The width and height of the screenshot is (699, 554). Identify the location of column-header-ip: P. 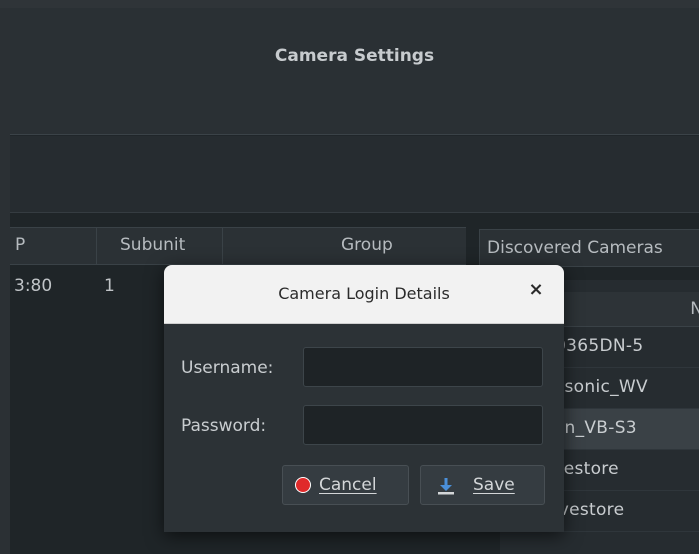
(20, 245).